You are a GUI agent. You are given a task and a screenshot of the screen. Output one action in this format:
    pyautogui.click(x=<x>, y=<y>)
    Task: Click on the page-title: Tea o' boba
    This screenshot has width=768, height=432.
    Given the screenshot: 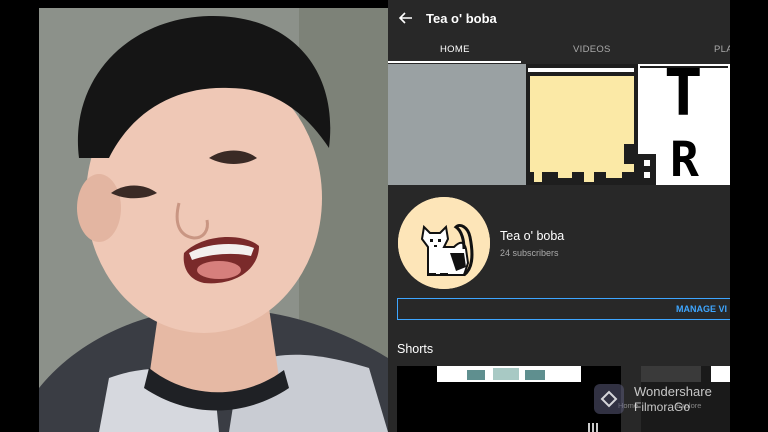 What is the action you would take?
    pyautogui.click(x=461, y=18)
    